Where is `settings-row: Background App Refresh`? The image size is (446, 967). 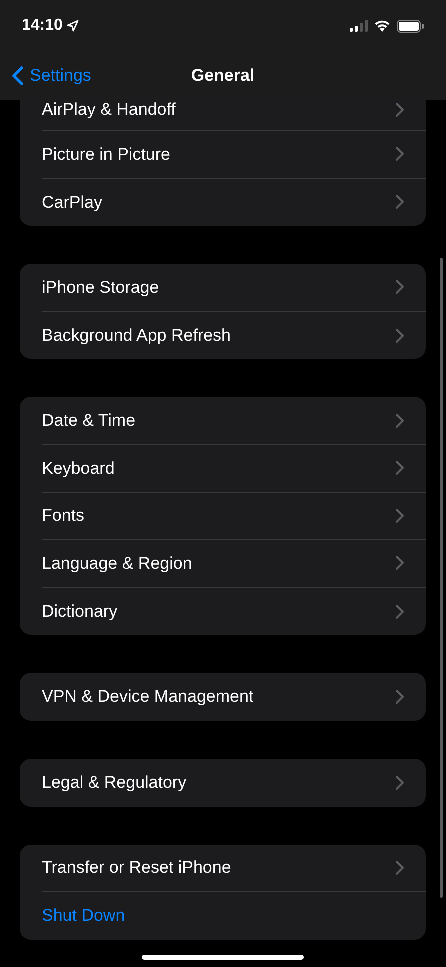 settings-row: Background App Refresh is located at coordinates (223, 336).